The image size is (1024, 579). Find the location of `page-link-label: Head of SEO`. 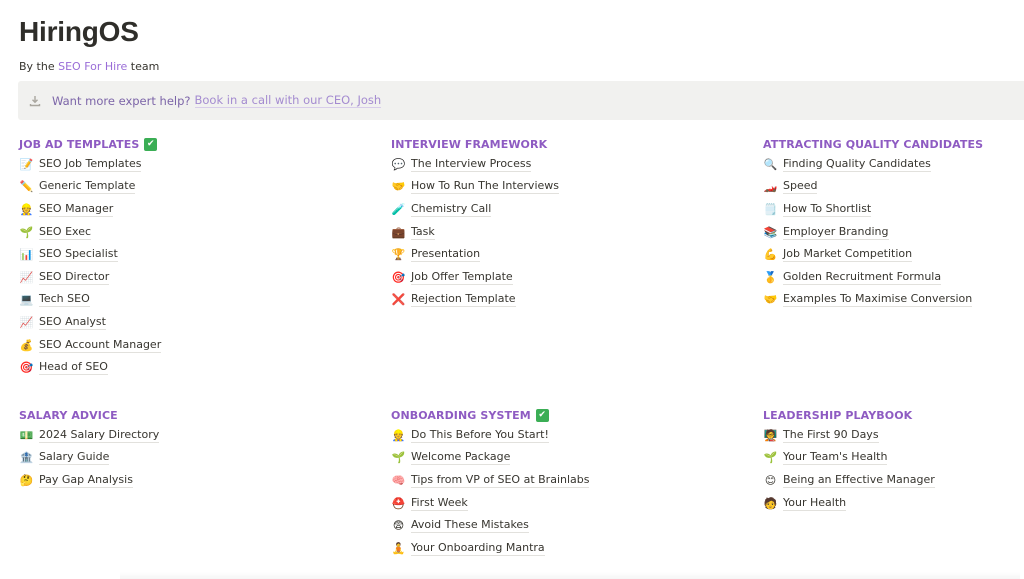

page-link-label: Head of SEO is located at coordinates (73, 368).